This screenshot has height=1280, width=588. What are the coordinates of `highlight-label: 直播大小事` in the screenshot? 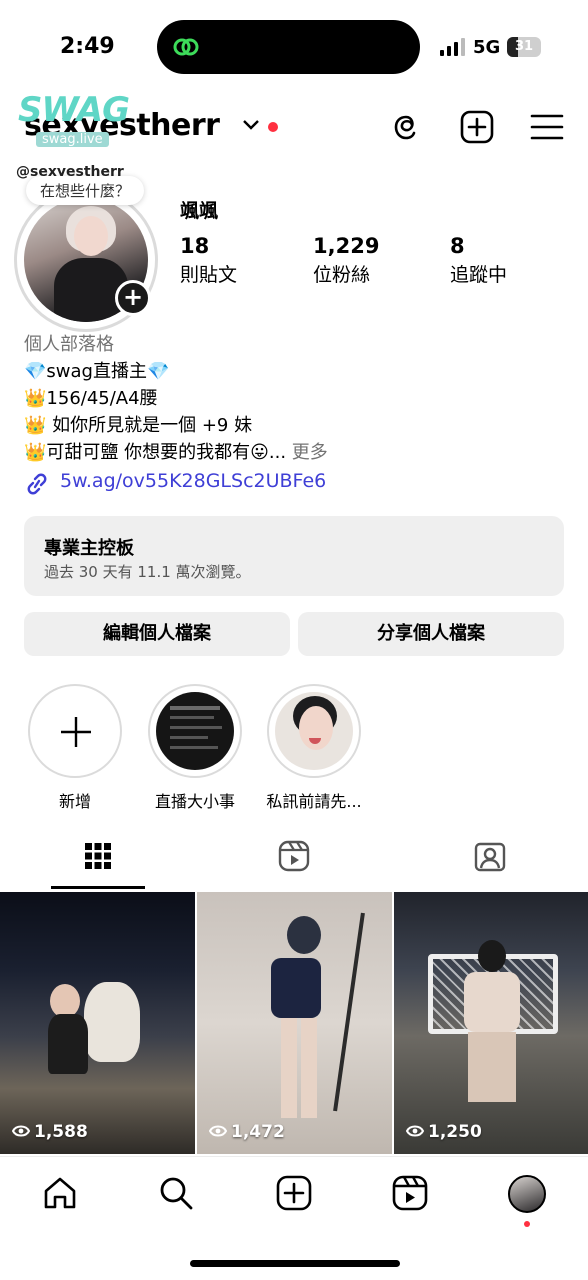 It's located at (194, 801).